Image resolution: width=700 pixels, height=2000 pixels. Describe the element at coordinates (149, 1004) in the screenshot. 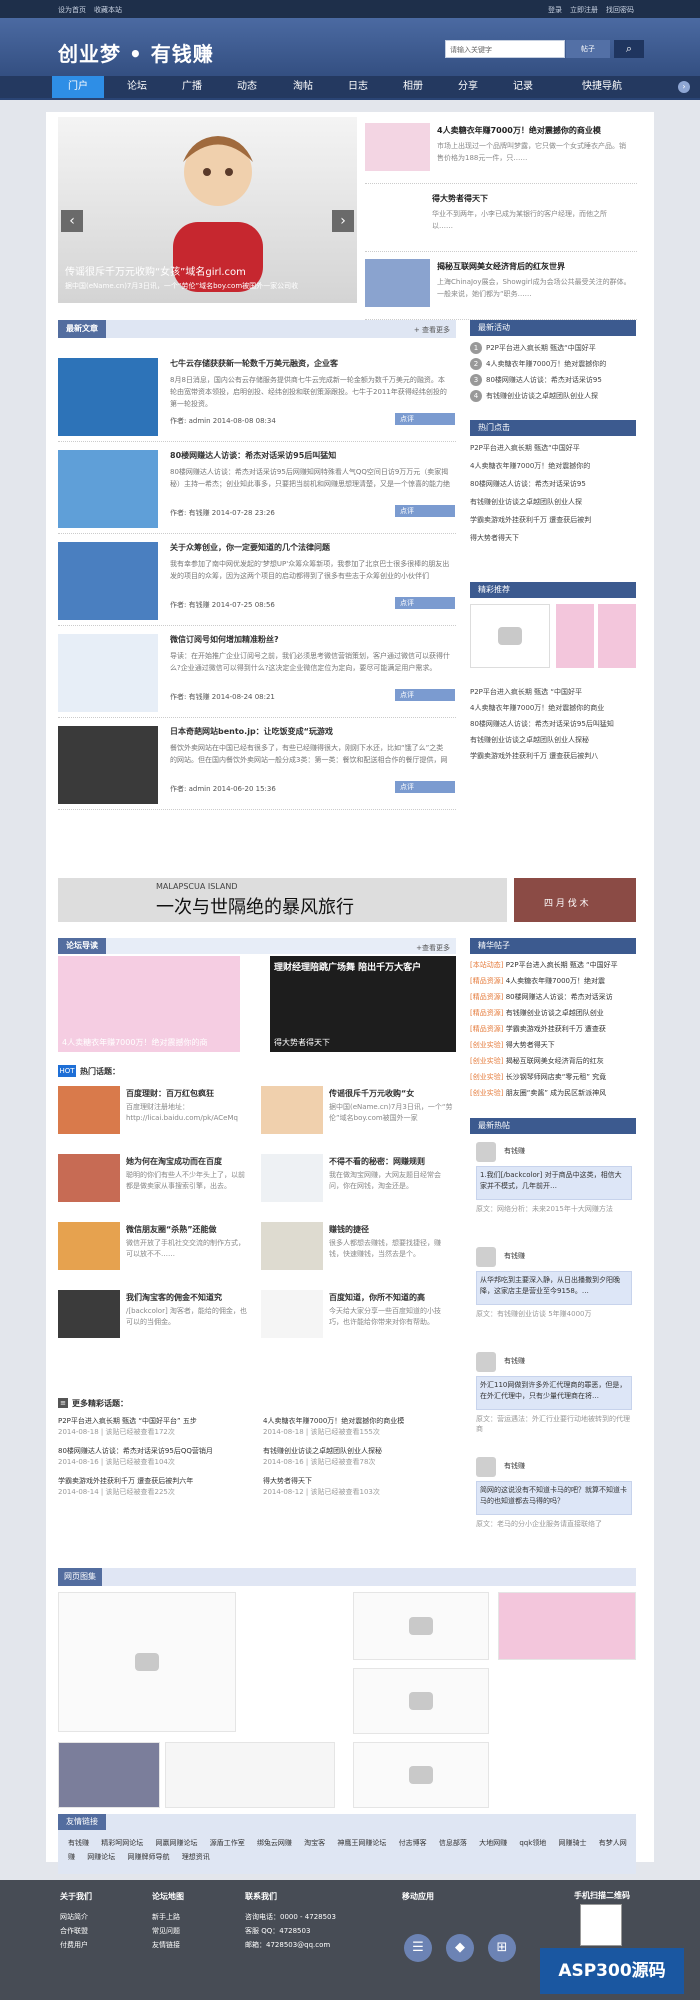

I see `forum-feature-image: 4人卖糖衣年赚7000万！绝对震撼你的商` at that location.